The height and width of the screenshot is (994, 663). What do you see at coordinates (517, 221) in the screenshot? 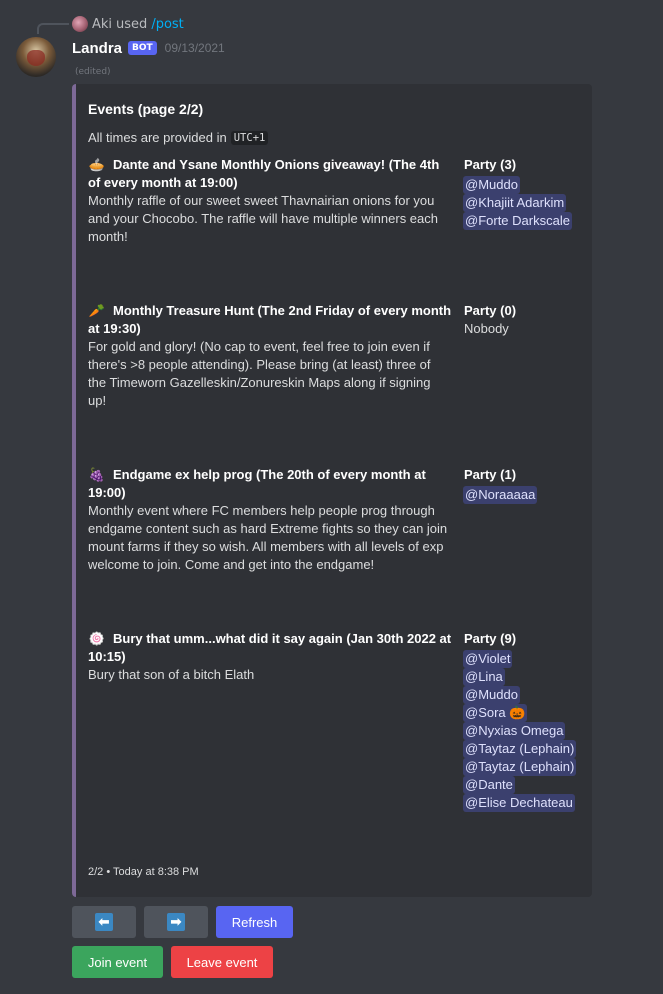
I see `user-mention: @Forte Darkscale` at bounding box center [517, 221].